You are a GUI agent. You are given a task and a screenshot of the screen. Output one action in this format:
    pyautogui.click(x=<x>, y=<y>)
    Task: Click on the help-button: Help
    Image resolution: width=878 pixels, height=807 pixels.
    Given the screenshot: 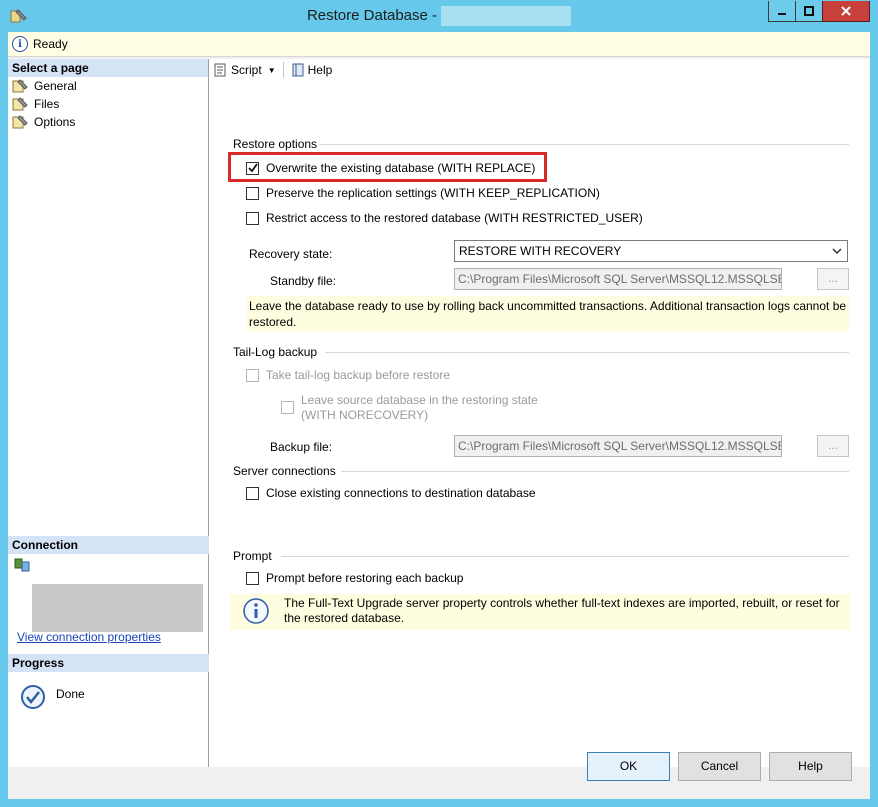 What is the action you would take?
    pyautogui.click(x=312, y=70)
    